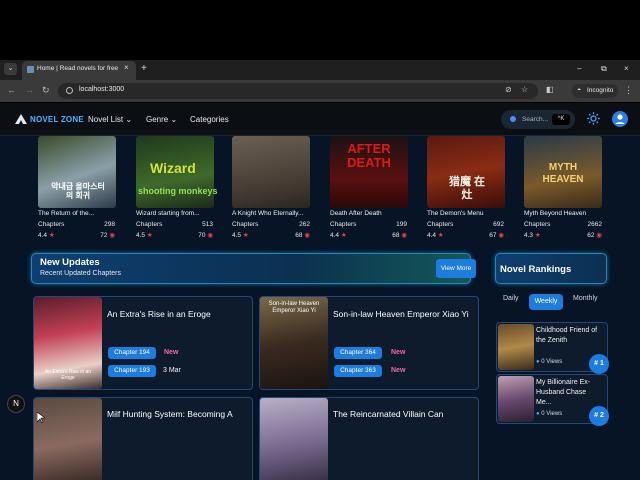 The image size is (640, 480). I want to click on user-avatar-icon, so click(620, 119).